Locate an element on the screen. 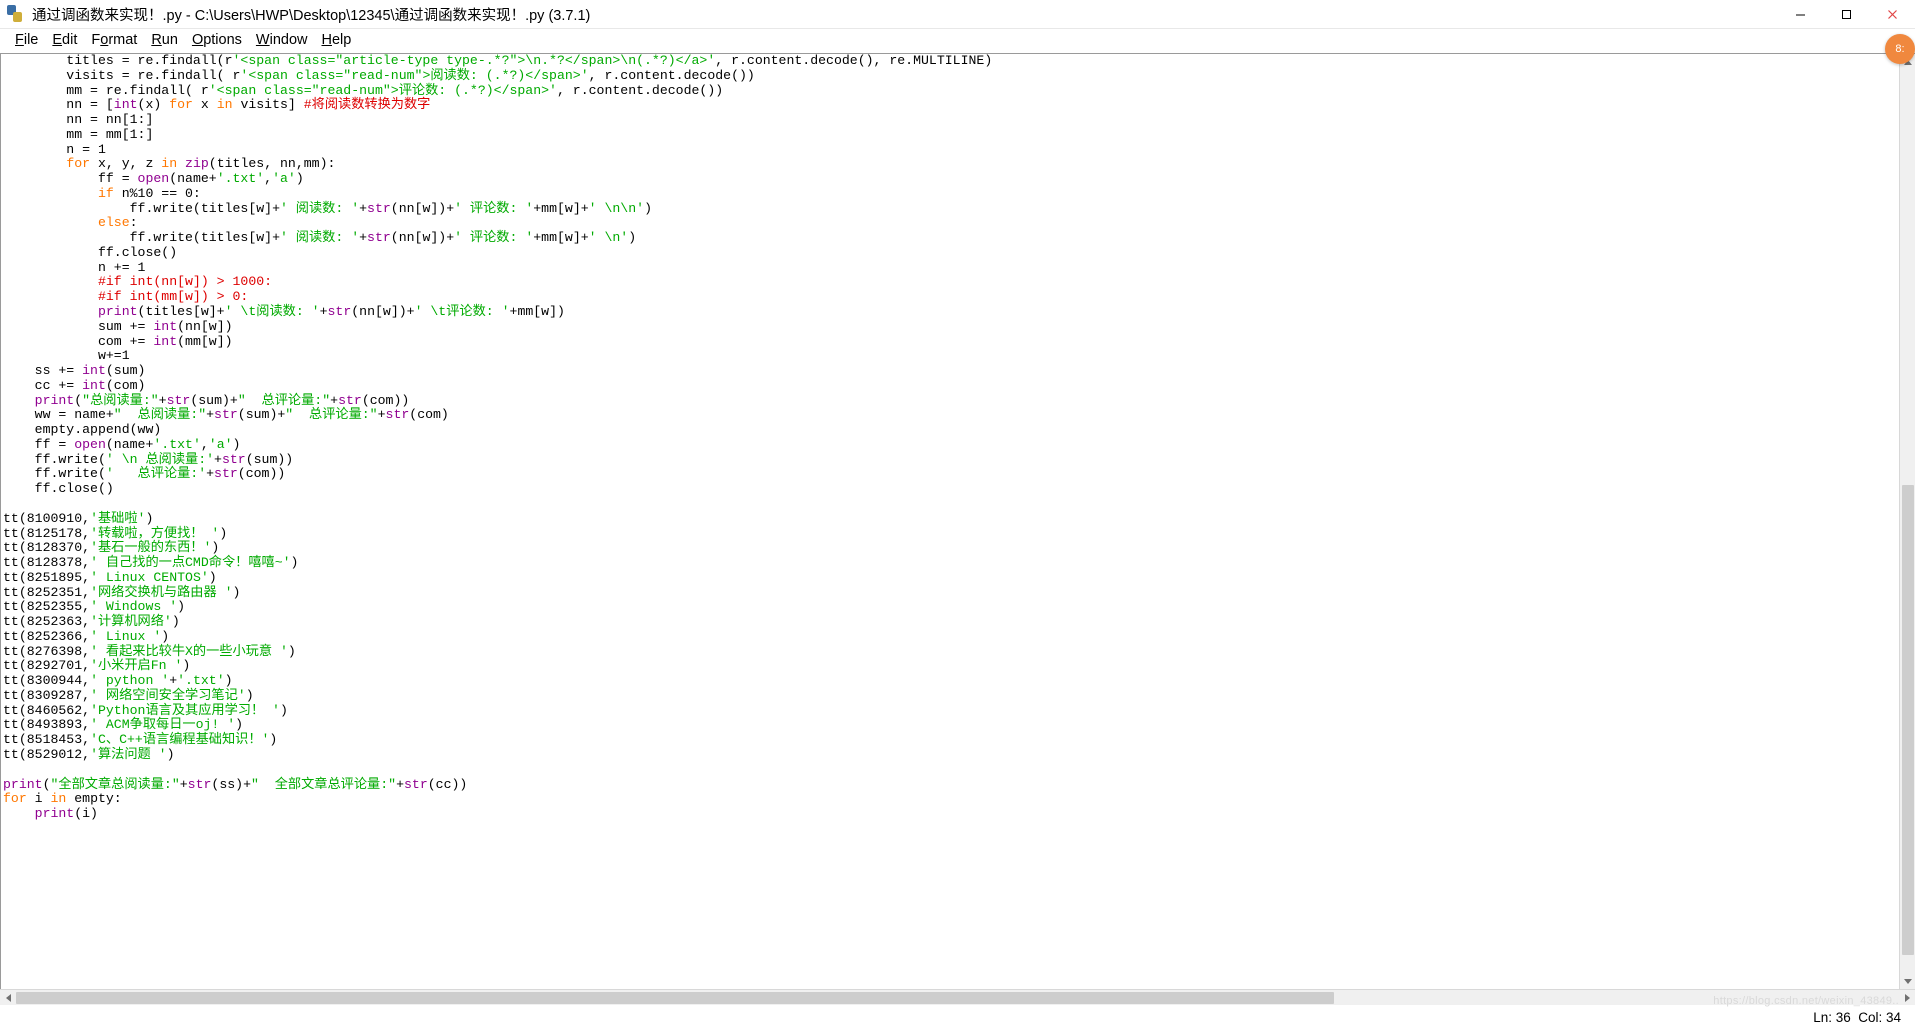  menu-item-file: File is located at coordinates (26, 40).